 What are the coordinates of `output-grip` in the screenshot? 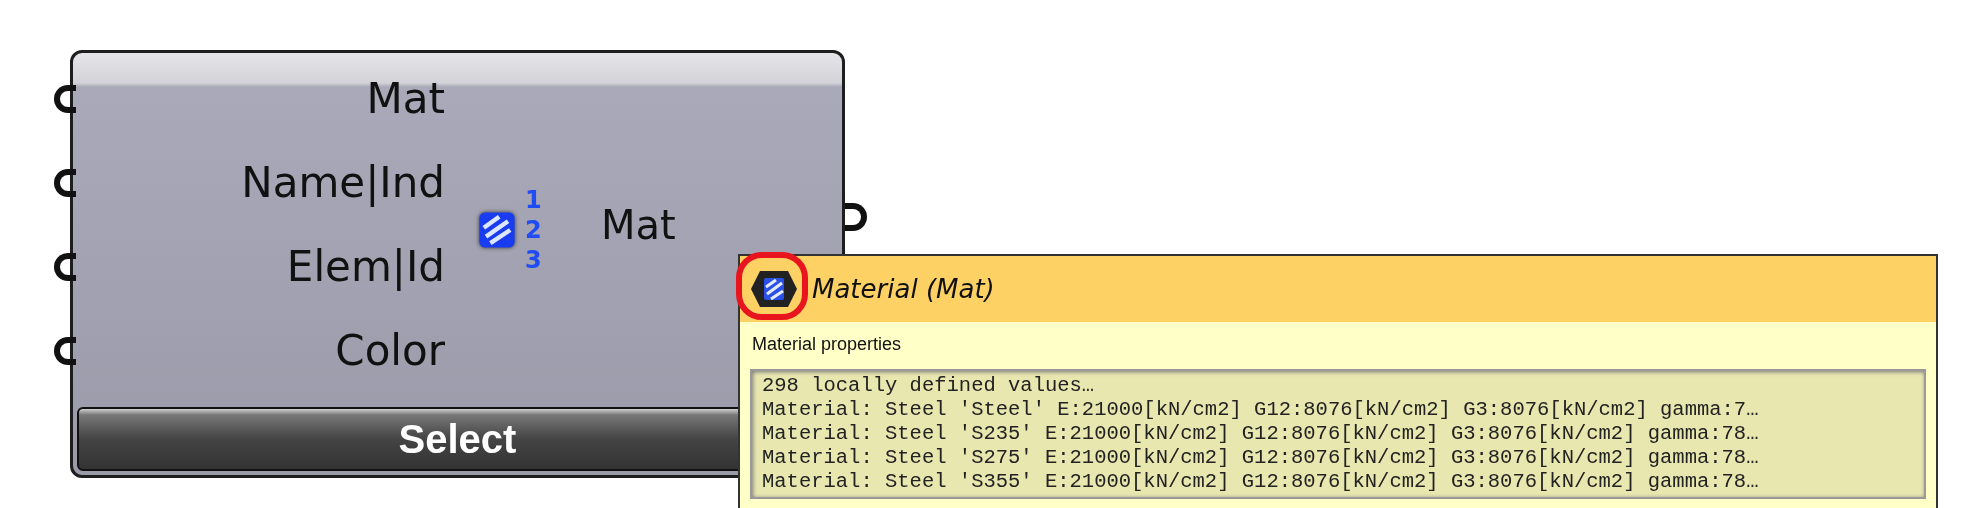 It's located at (856, 217).